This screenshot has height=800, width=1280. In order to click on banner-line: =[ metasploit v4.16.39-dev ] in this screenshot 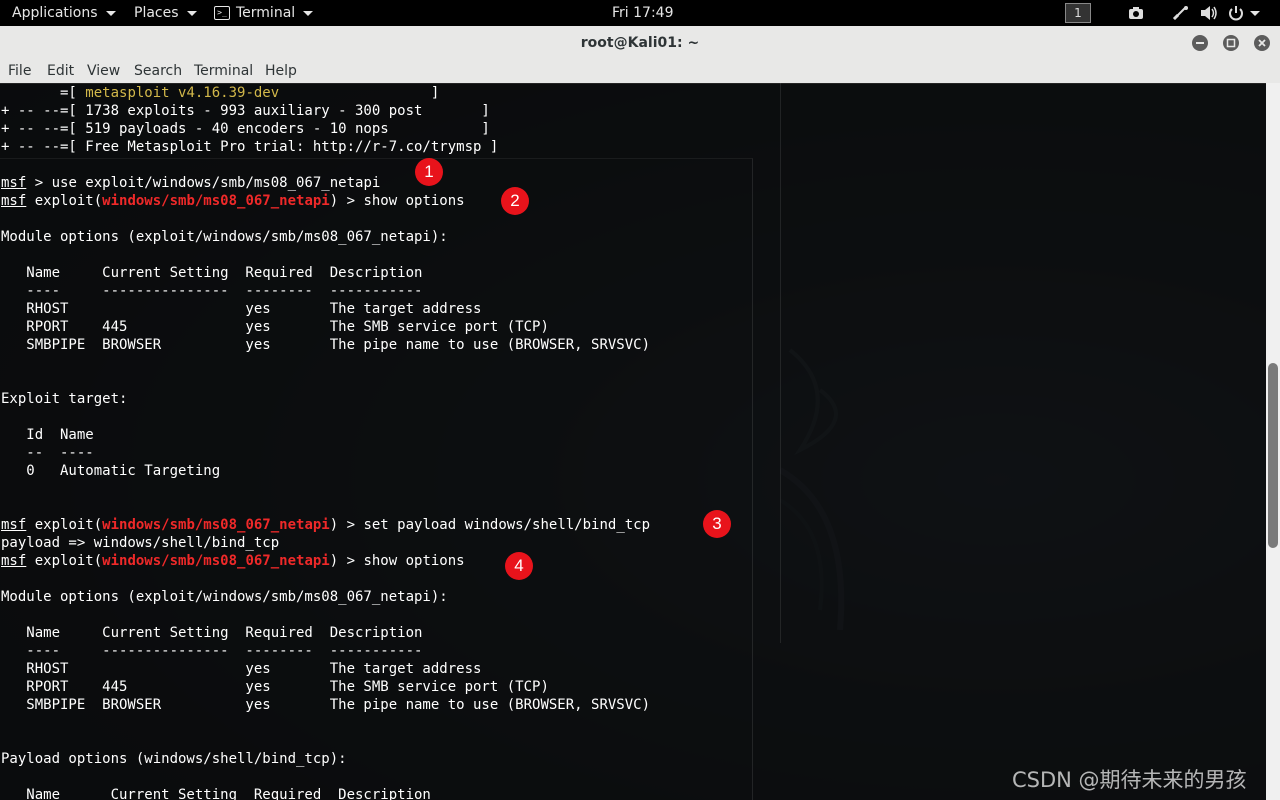, I will do `click(220, 93)`.